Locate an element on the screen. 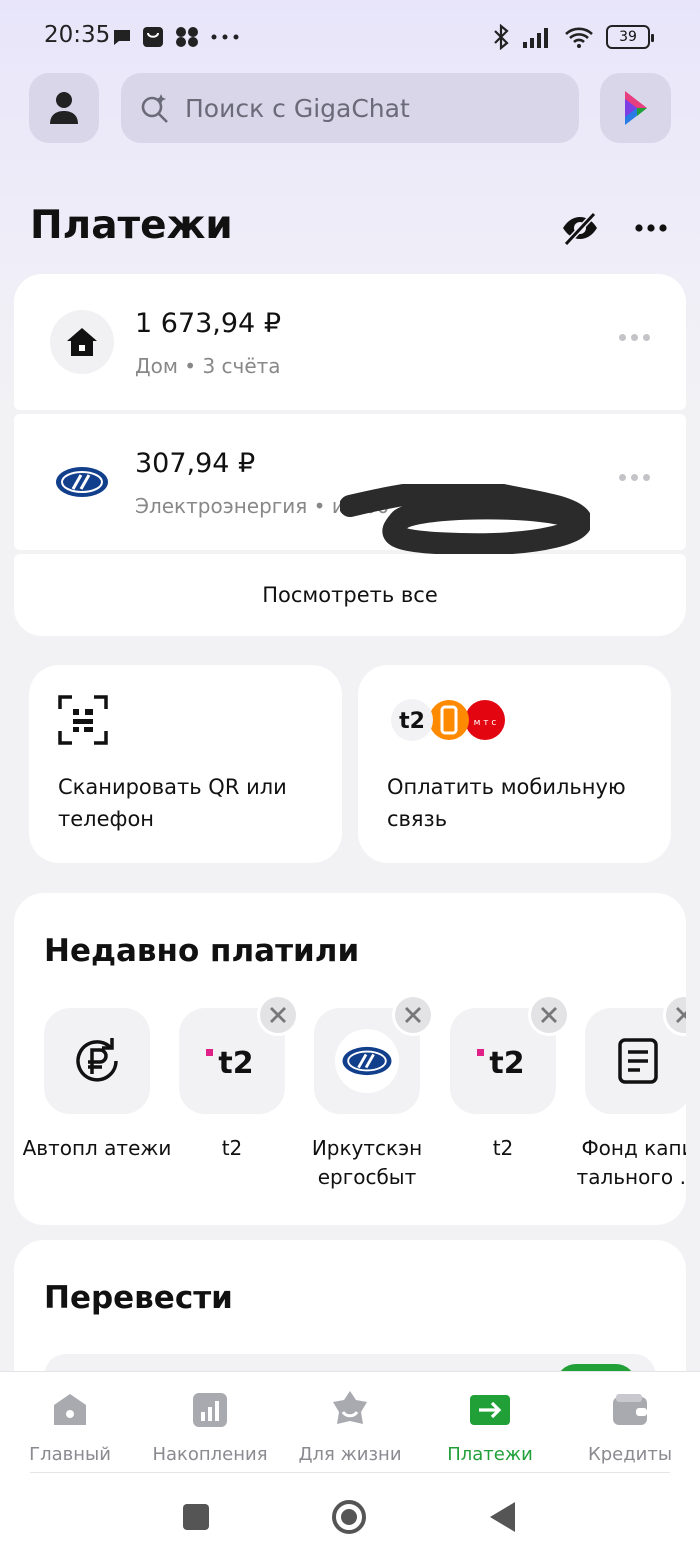  profile-button is located at coordinates (64, 108).